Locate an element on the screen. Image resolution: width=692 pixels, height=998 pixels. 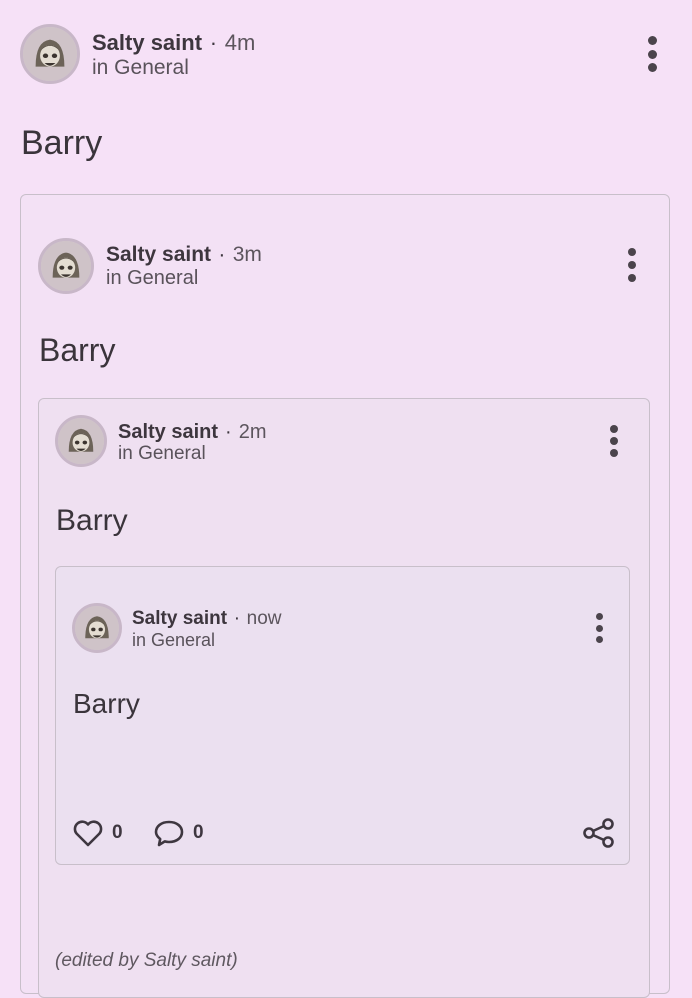
like-button: 0 is located at coordinates (97, 833).